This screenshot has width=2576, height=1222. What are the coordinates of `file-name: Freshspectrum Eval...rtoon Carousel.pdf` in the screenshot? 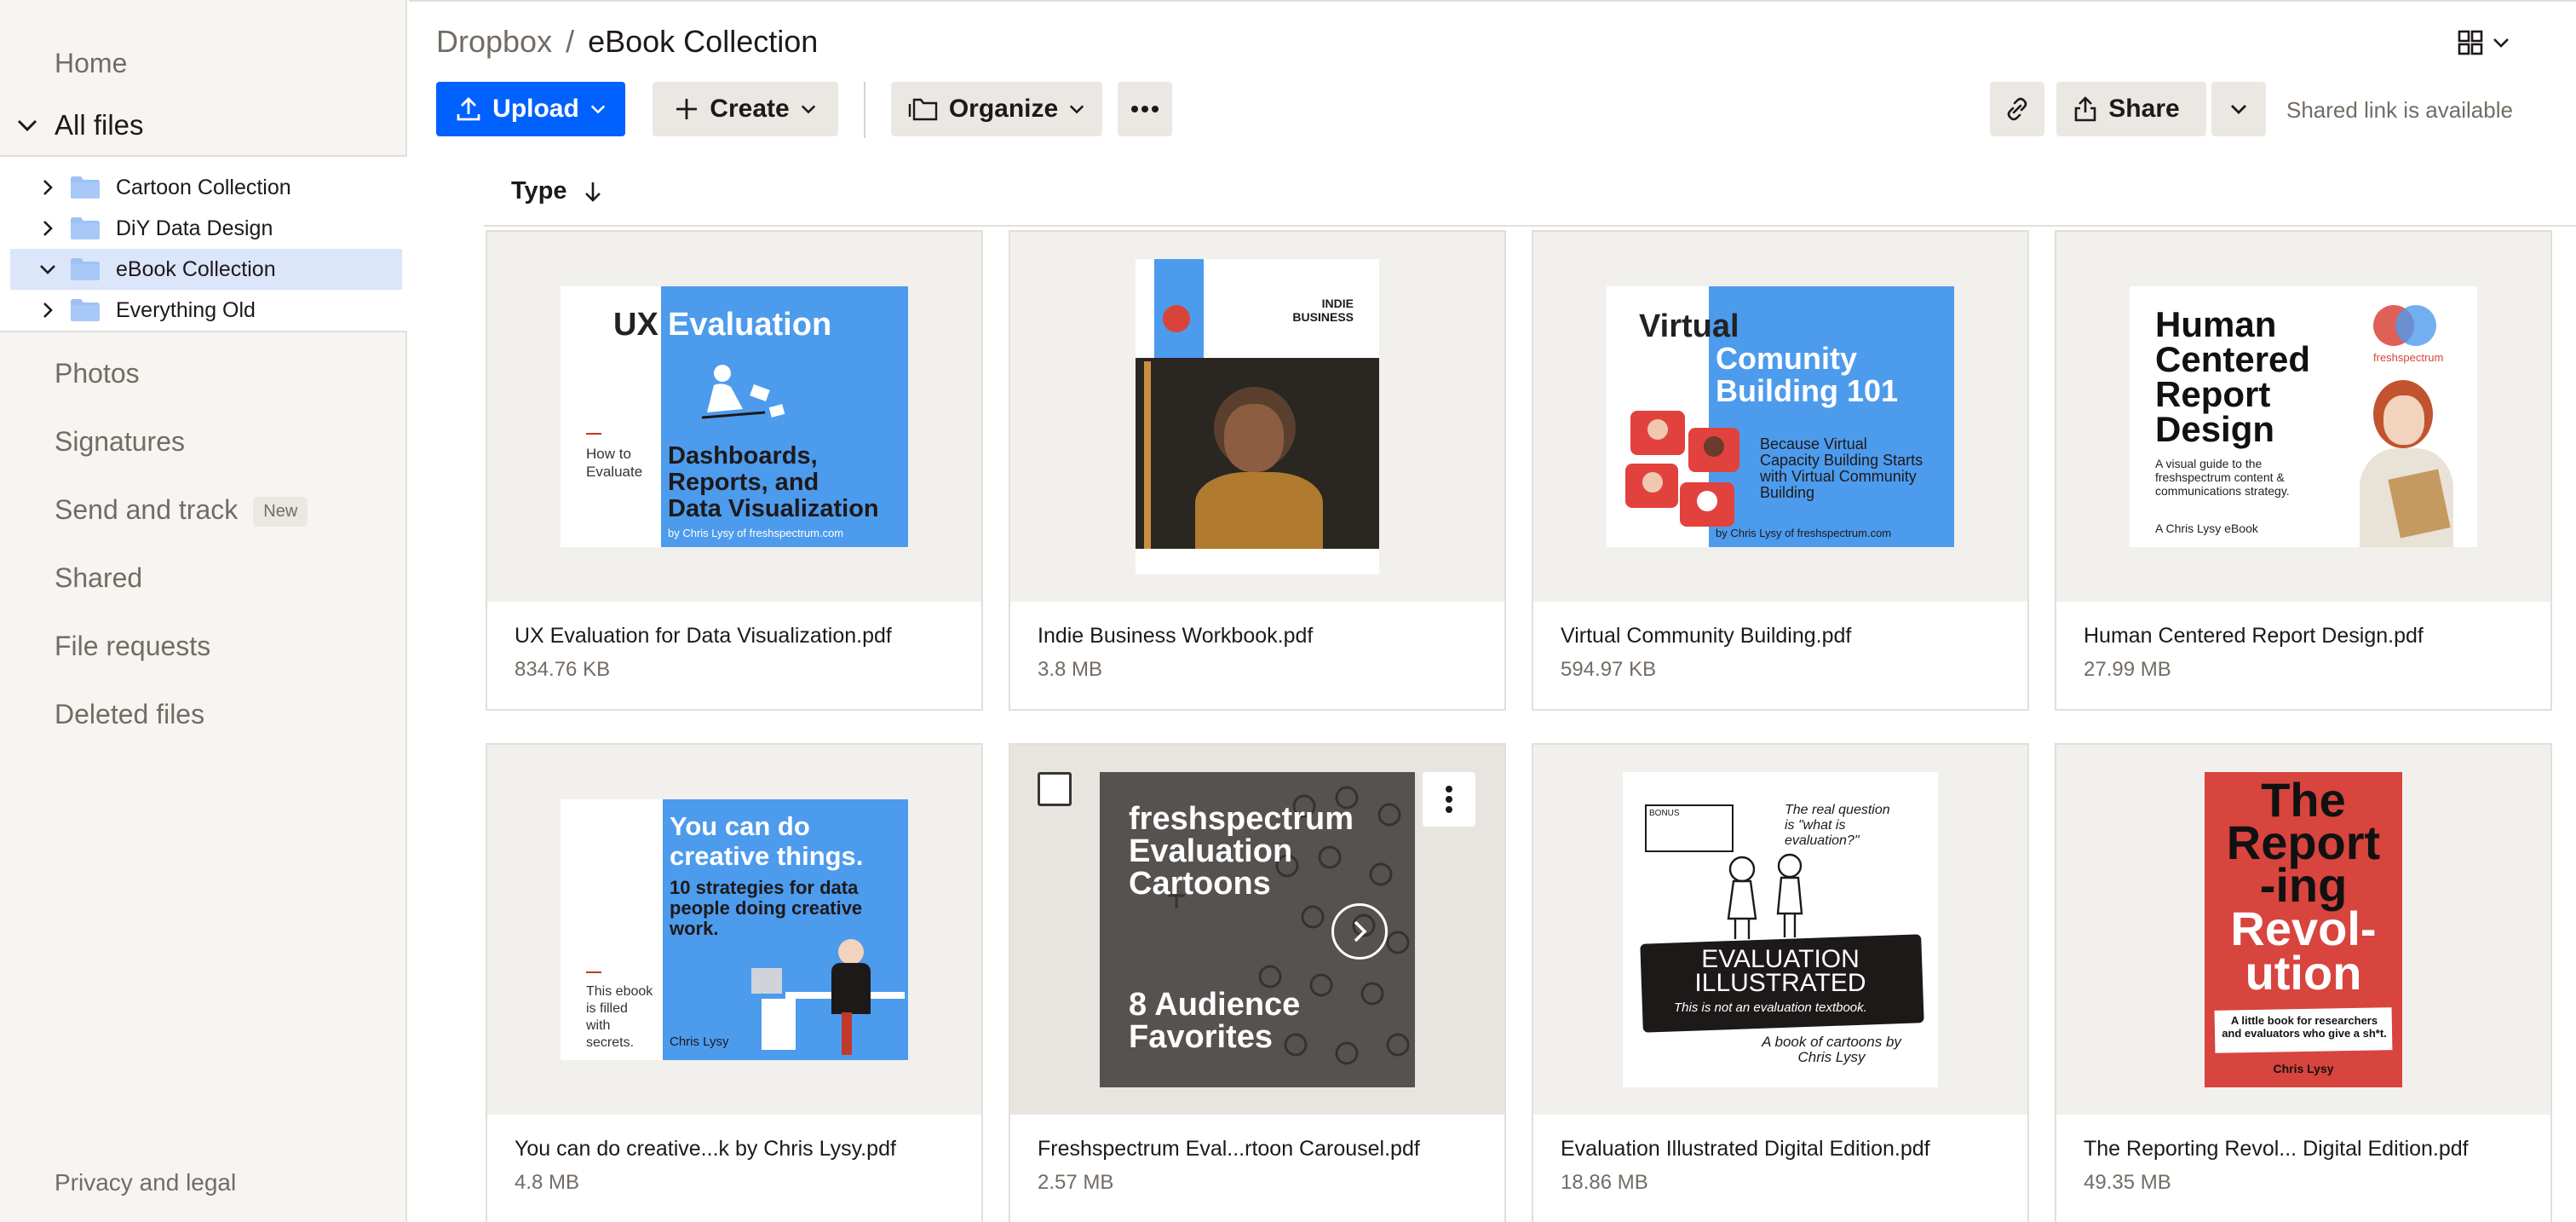 It's located at (1229, 1149).